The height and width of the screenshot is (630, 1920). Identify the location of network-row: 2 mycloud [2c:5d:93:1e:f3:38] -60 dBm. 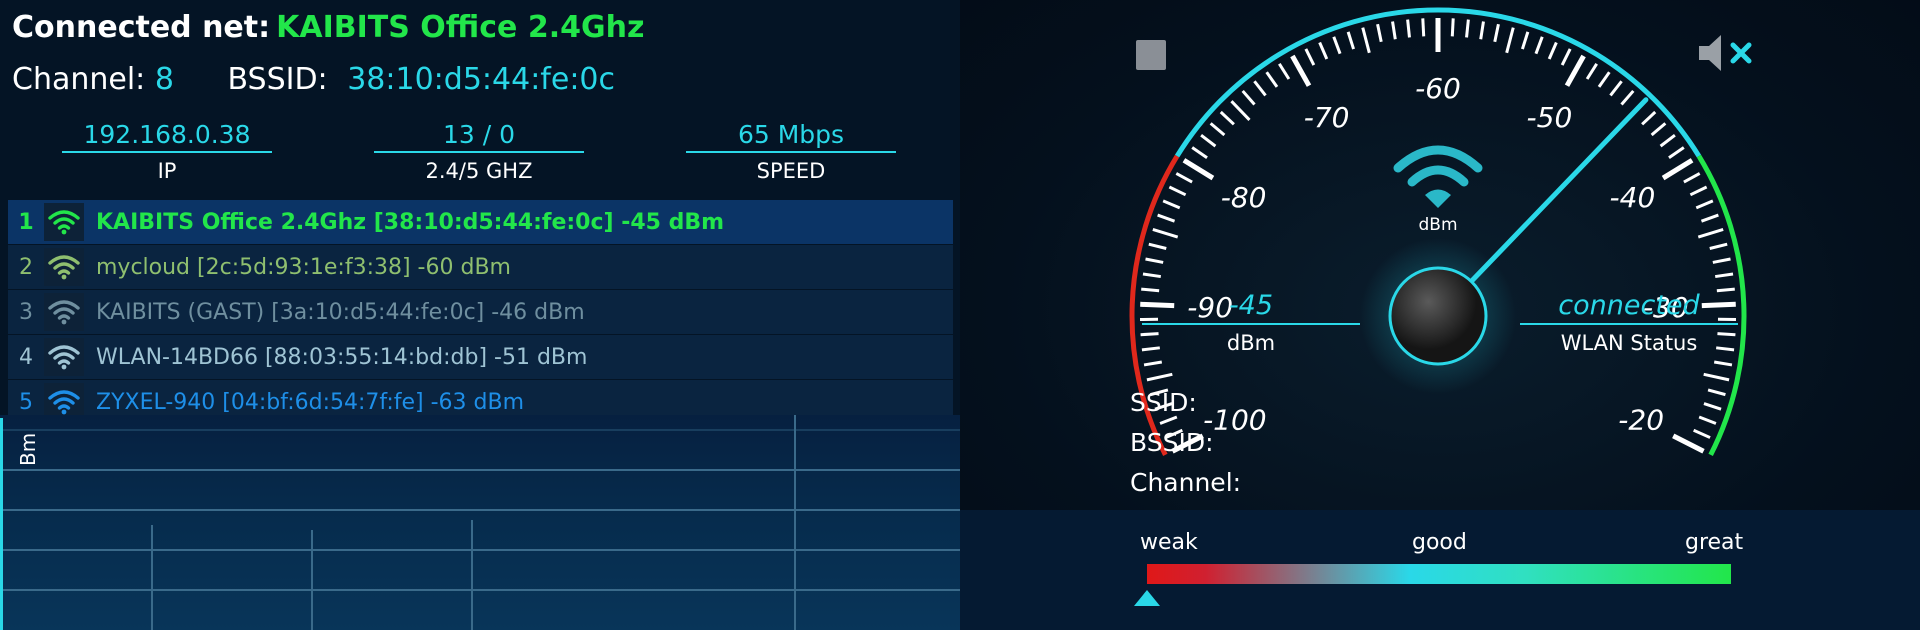
(480, 267).